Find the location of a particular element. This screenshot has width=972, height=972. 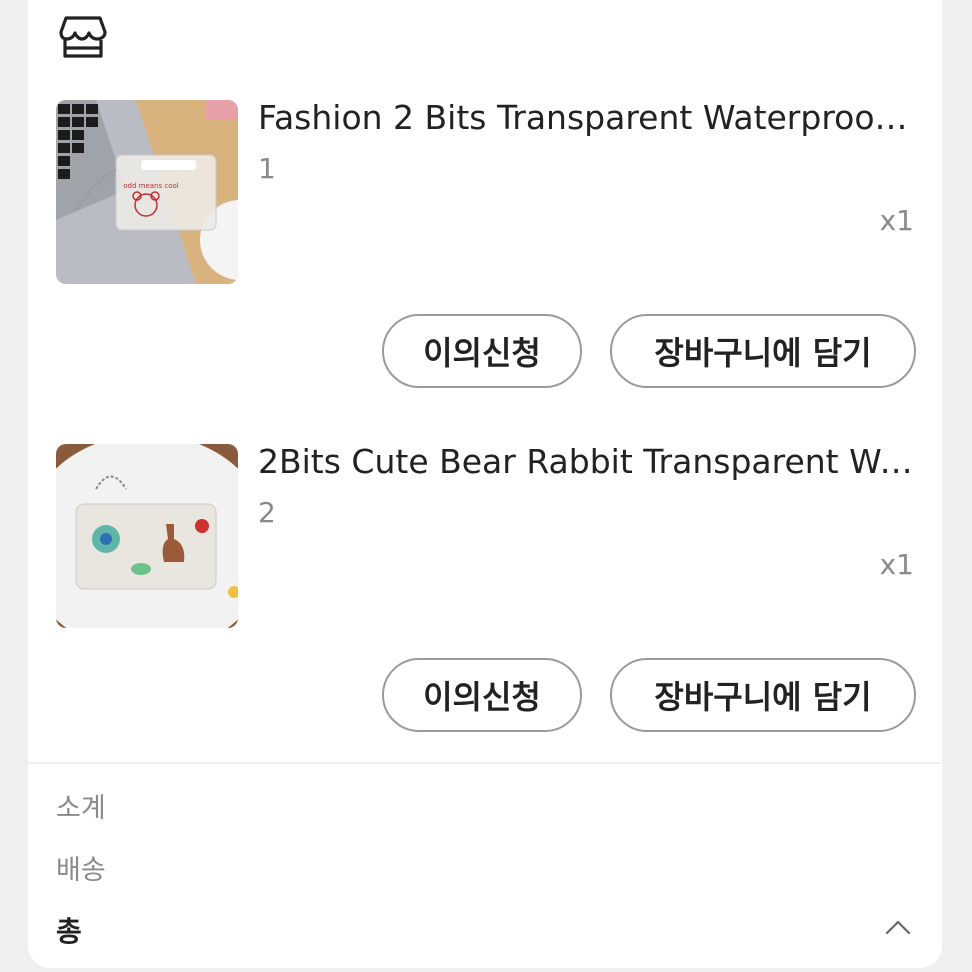

total-label: 총 is located at coordinates (69, 931).